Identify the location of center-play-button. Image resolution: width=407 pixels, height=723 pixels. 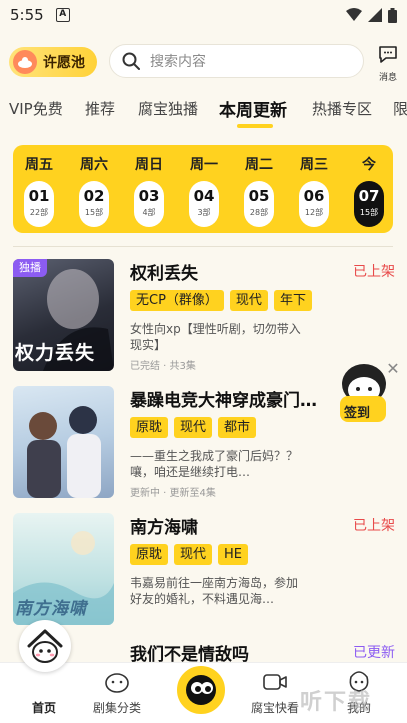
(201, 690).